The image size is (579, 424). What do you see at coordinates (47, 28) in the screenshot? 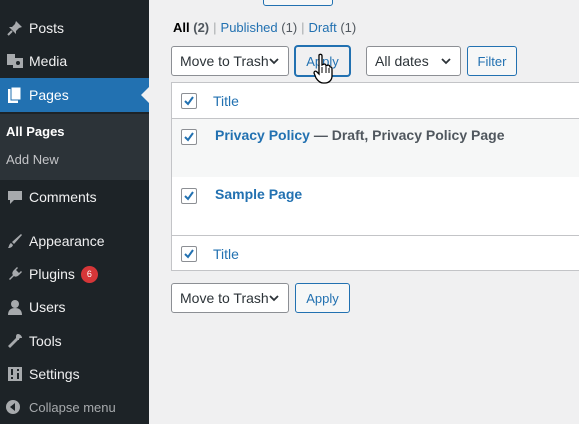
I see `sidebar-item-label: Posts` at bounding box center [47, 28].